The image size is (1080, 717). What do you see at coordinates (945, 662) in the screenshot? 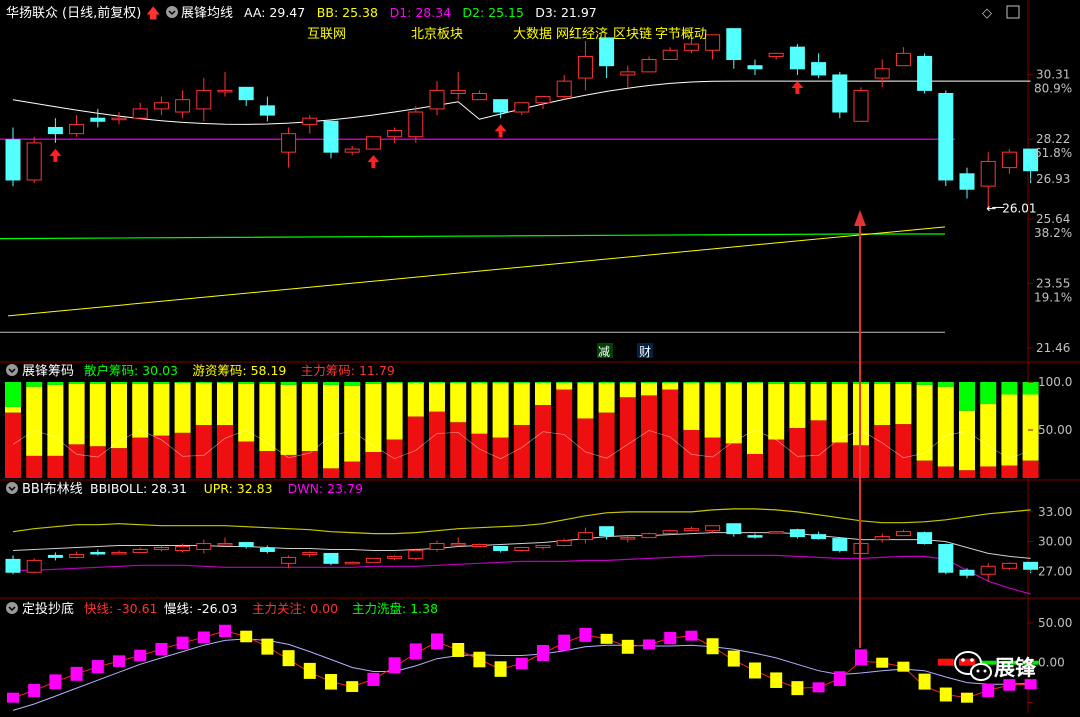
I see `focus-marker` at bounding box center [945, 662].